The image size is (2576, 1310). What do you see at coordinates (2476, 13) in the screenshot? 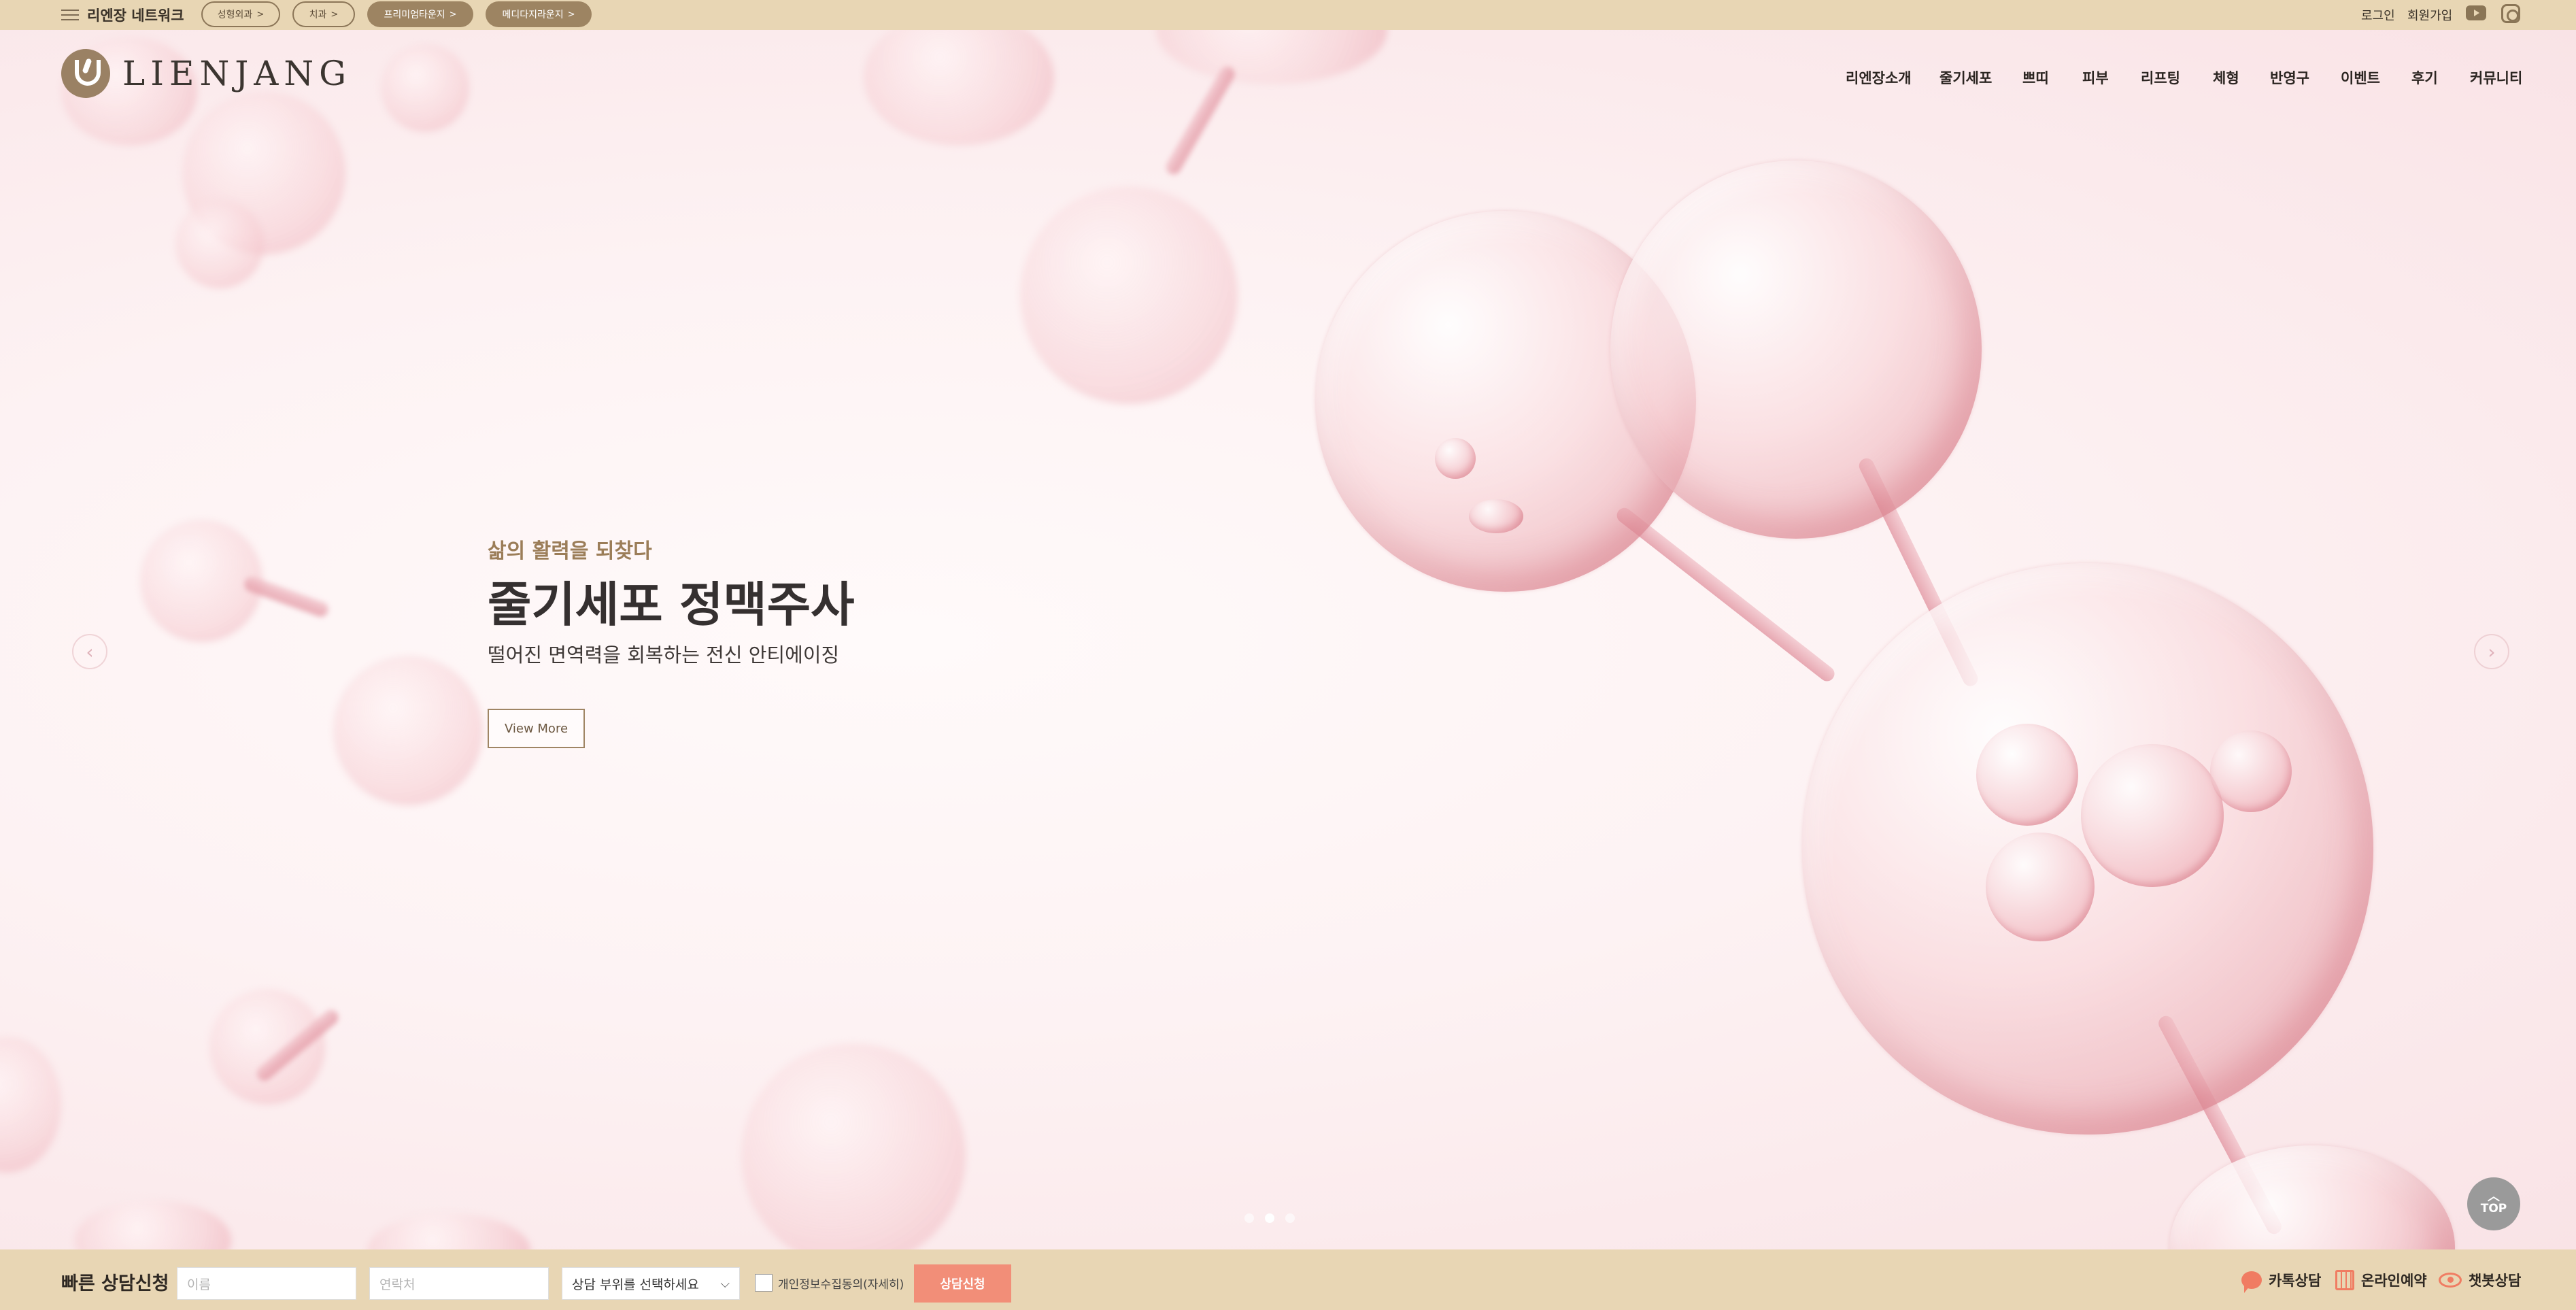
I see `youtube-icon` at bounding box center [2476, 13].